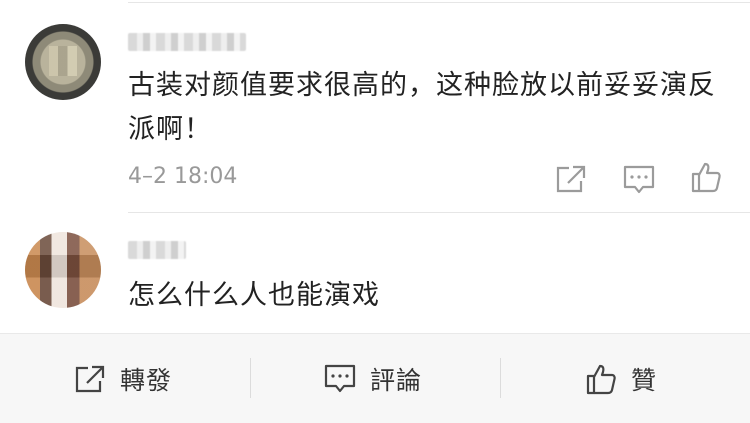  Describe the element at coordinates (396, 380) in the screenshot. I see `comment-label: 評論` at that location.